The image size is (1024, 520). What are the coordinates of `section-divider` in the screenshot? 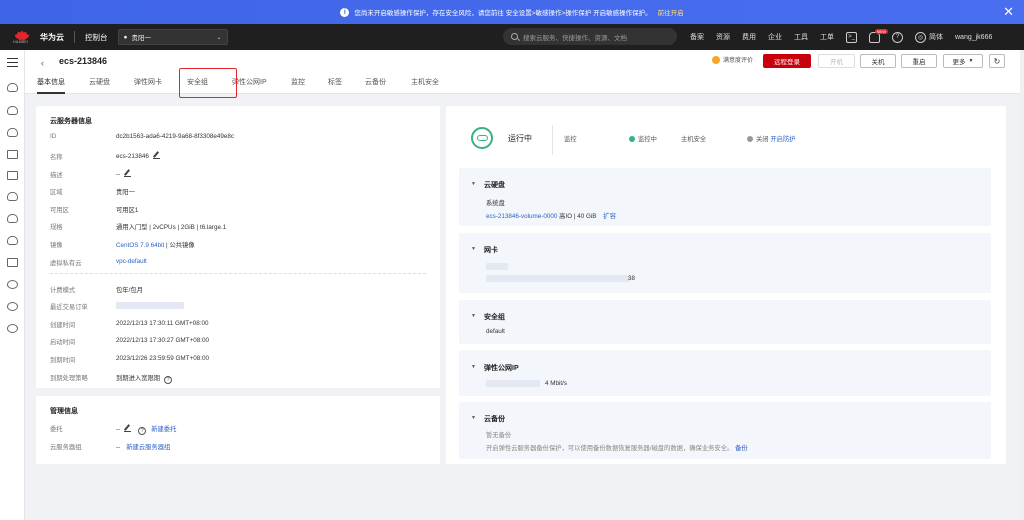 It's located at (238, 273).